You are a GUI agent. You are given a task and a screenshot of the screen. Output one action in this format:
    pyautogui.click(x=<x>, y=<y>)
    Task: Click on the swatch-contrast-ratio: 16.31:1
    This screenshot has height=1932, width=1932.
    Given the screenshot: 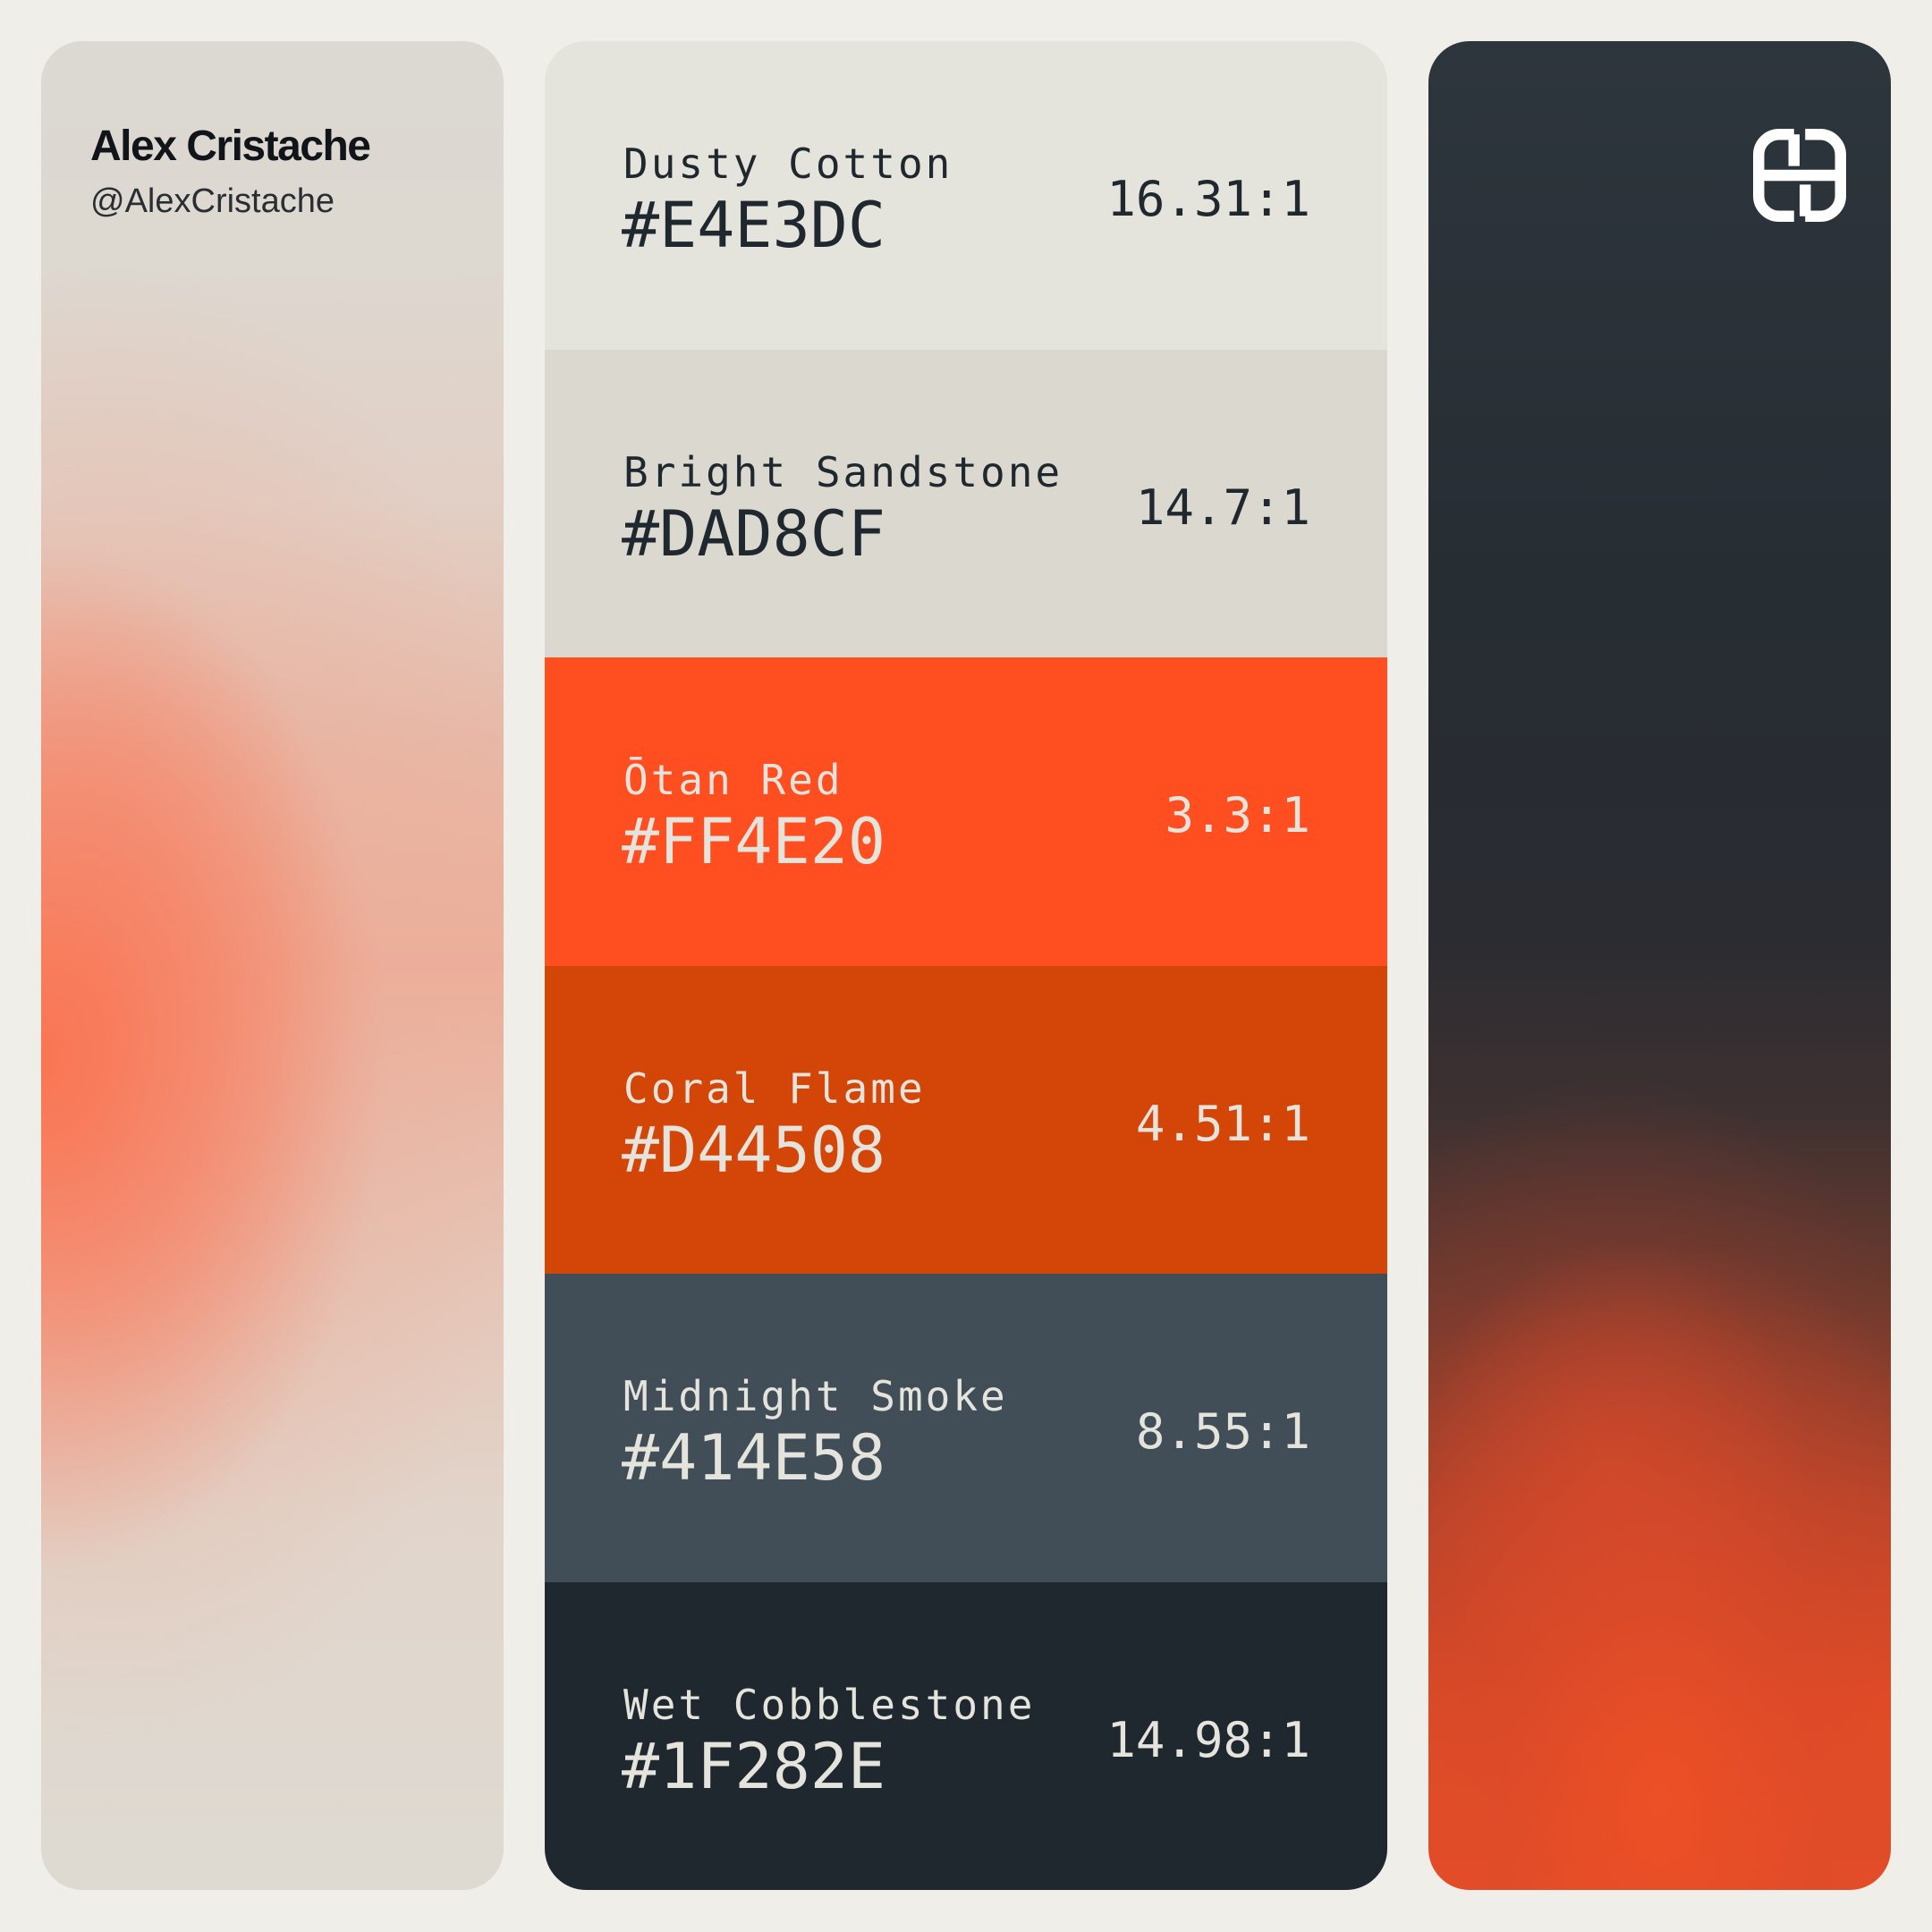 What is the action you would take?
    pyautogui.click(x=1208, y=199)
    